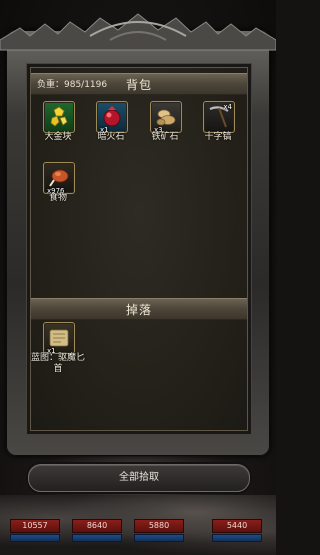 The height and width of the screenshot is (555, 320). What do you see at coordinates (166, 117) in the screenshot?
I see `bag-item-iron-ore: x3` at bounding box center [166, 117].